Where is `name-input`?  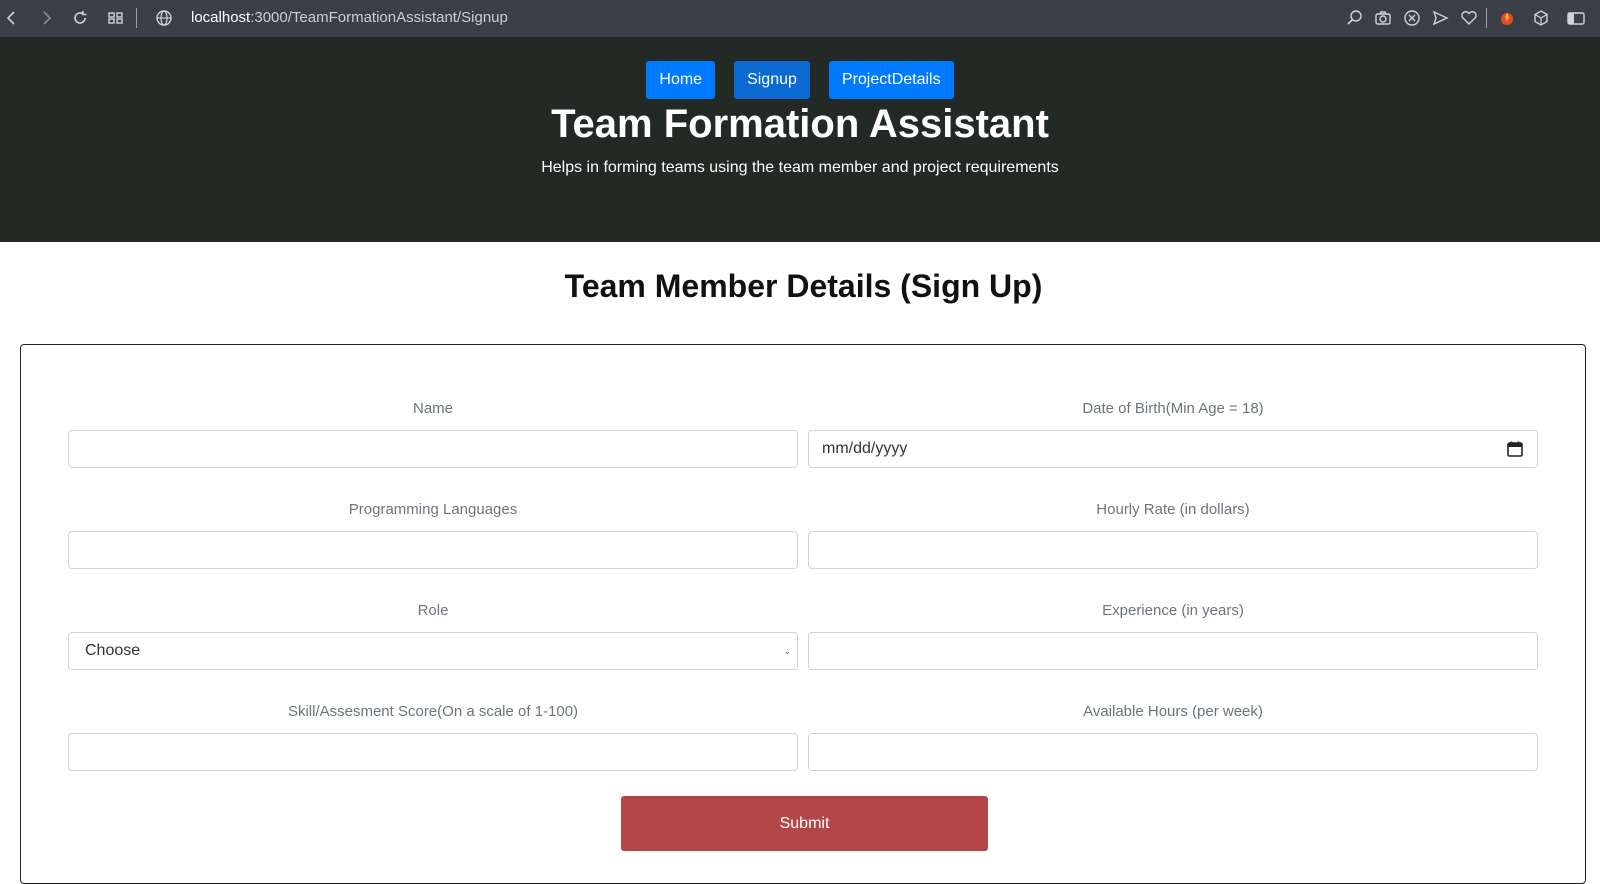
name-input is located at coordinates (433, 449).